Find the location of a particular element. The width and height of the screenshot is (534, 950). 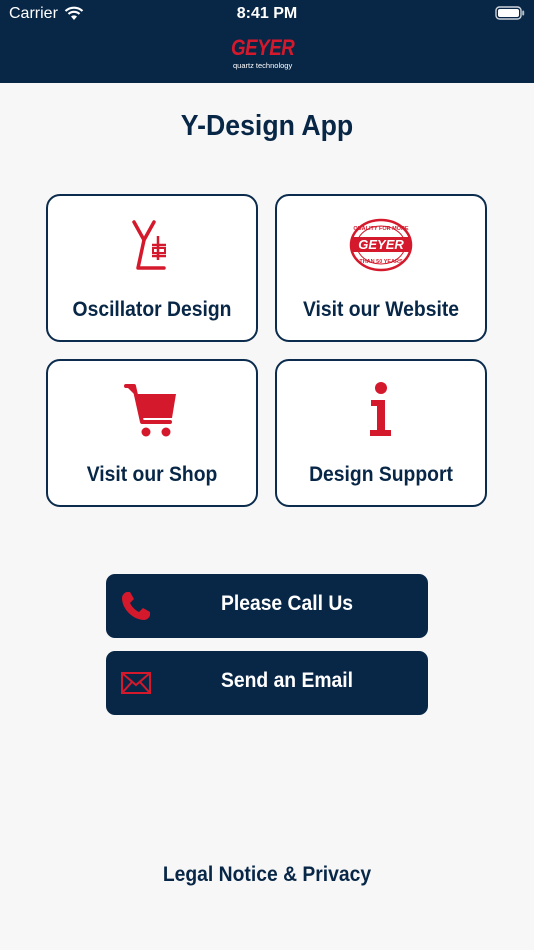

battery-icon is located at coordinates (510, 13).